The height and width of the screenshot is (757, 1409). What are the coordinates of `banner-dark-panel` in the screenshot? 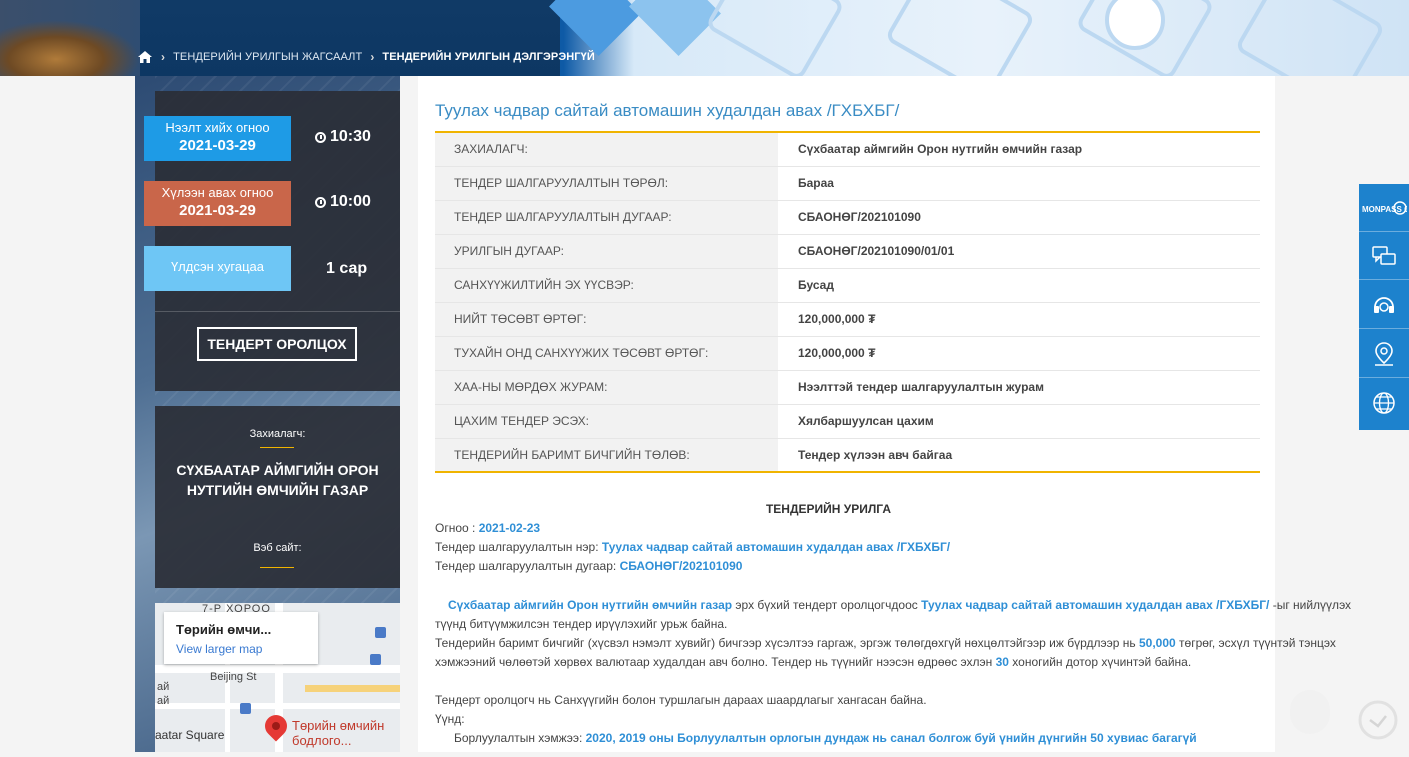 It's located at (350, 38).